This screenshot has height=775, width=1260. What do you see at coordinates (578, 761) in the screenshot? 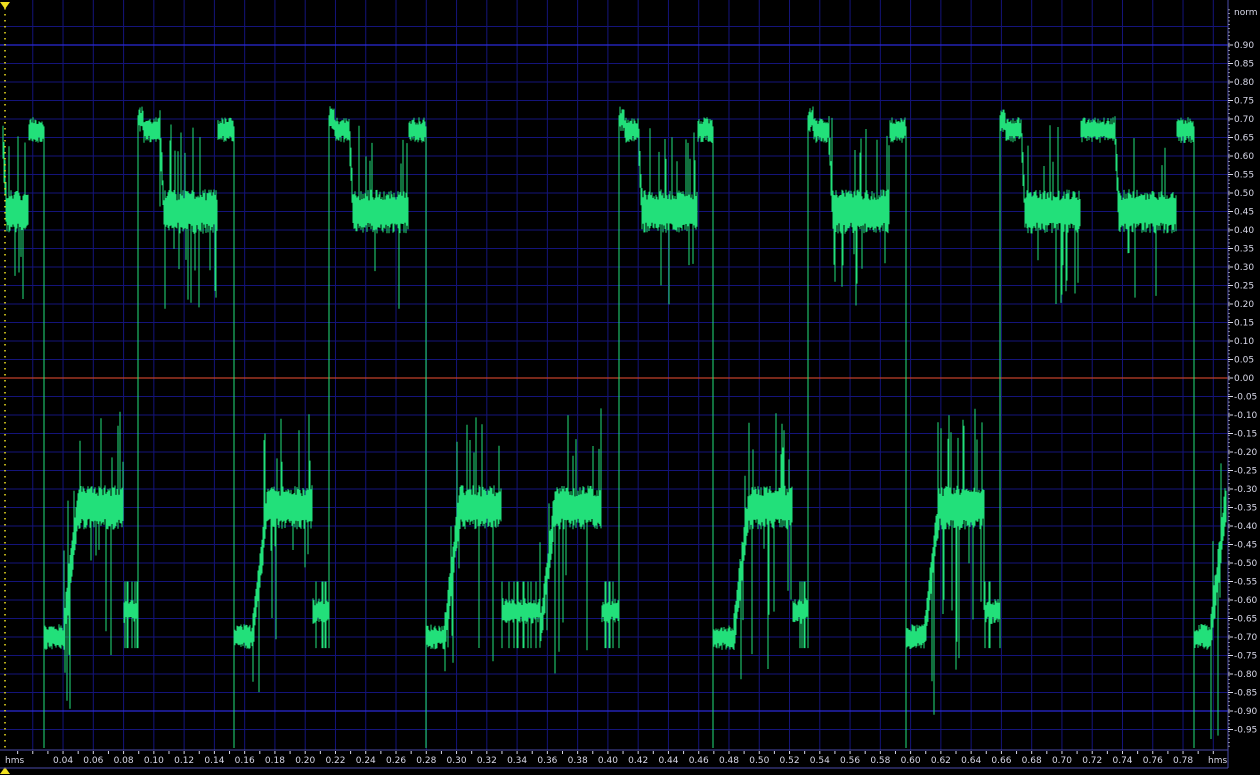
I see `x-tick-label: 0.38` at bounding box center [578, 761].